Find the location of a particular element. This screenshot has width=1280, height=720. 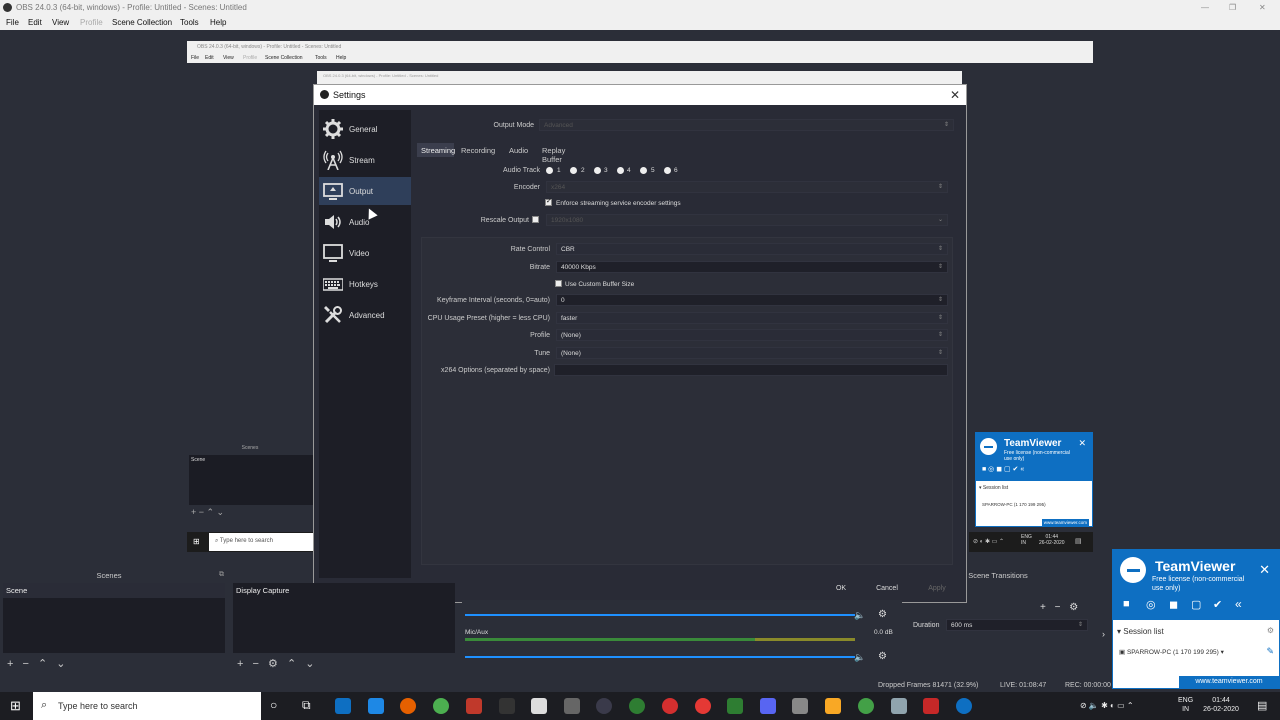

menu-scene-collection: Scene Collection is located at coordinates (142, 22).